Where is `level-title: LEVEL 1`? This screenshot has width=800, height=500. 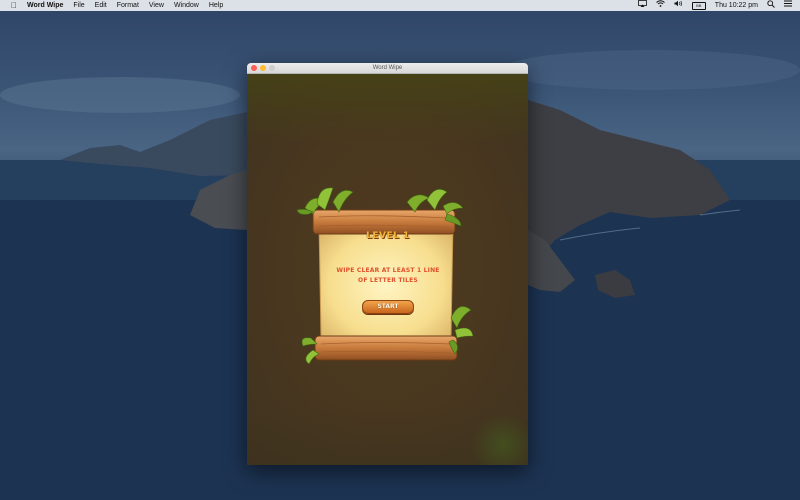 level-title: LEVEL 1 is located at coordinates (388, 236).